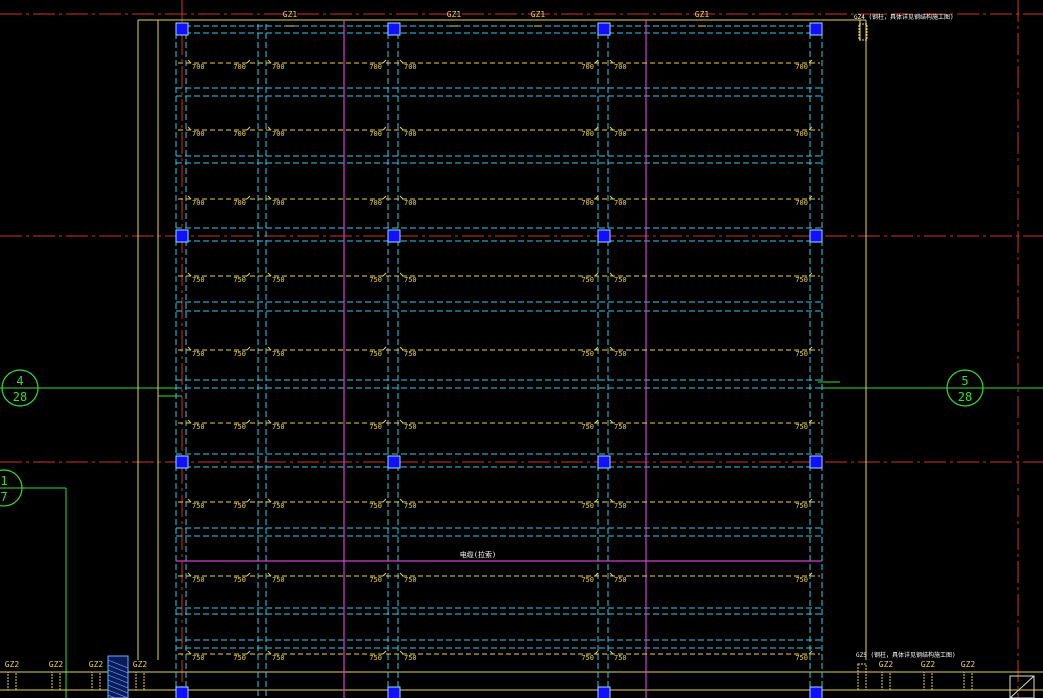 Image resolution: width=1043 pixels, height=698 pixels. What do you see at coordinates (198, 280) in the screenshot?
I see `lower-dimension-0-0a: 750` at bounding box center [198, 280].